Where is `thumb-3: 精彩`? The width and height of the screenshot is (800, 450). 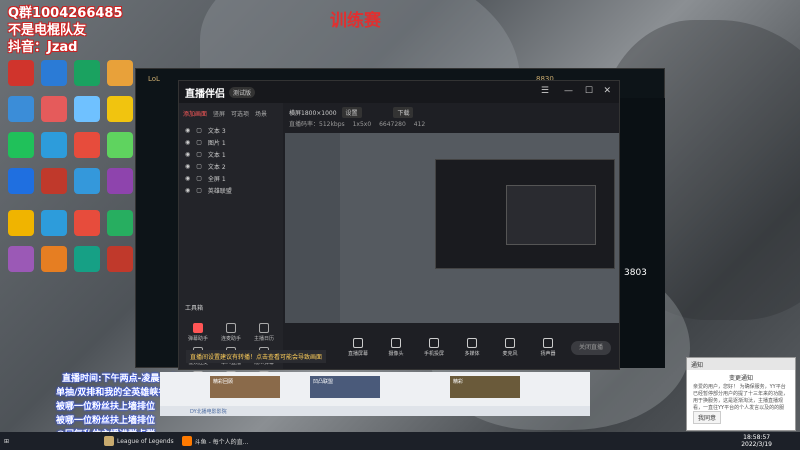 thumb-3: 精彩 is located at coordinates (485, 387).